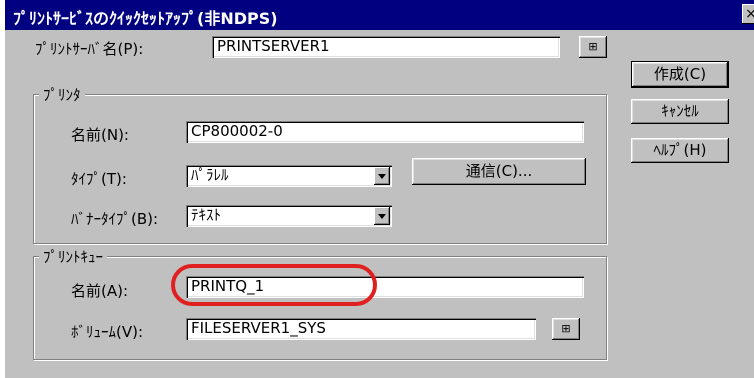 The image size is (754, 378). I want to click on queue-name-label: 名前(A):, so click(100, 291).